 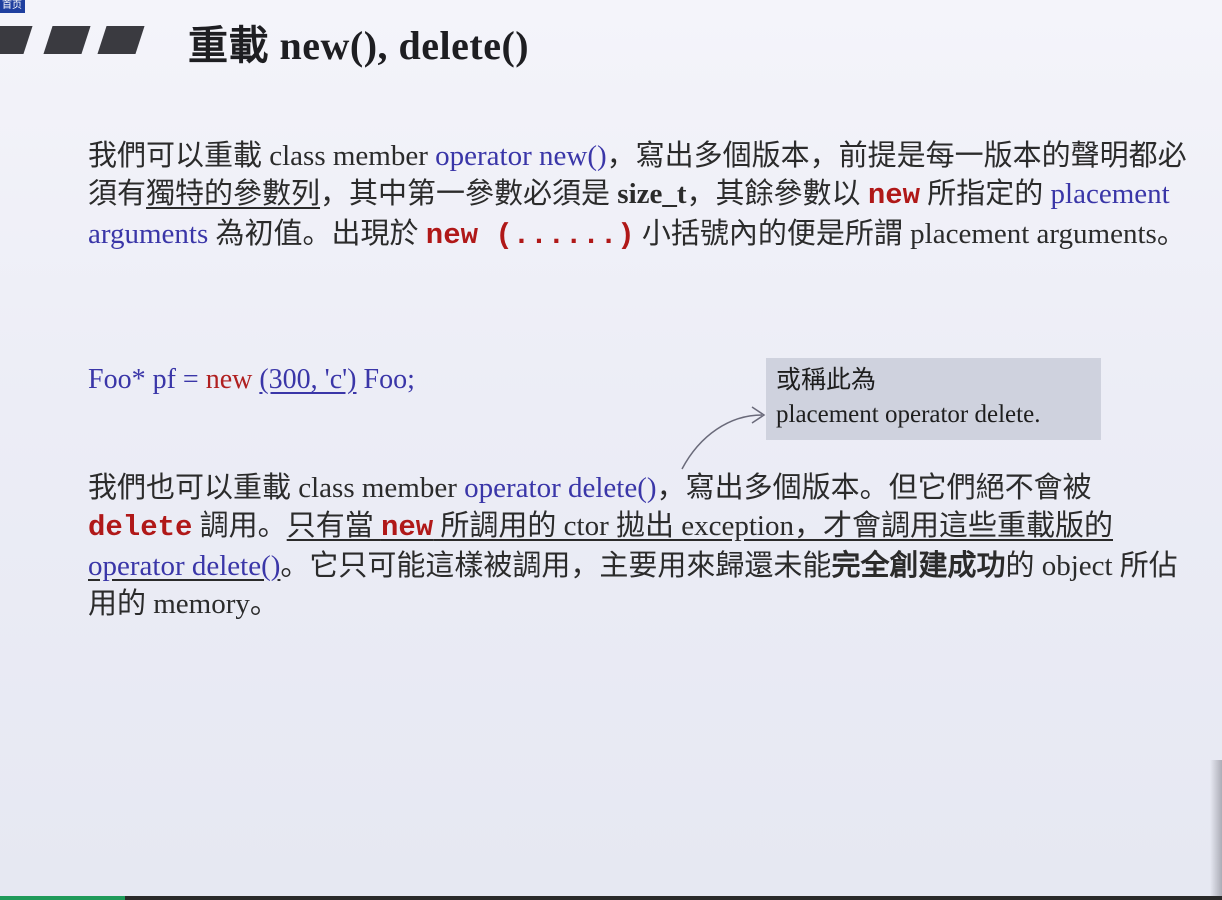 I want to click on fully-constructed-term: 完全創建成功, so click(x=918, y=566).